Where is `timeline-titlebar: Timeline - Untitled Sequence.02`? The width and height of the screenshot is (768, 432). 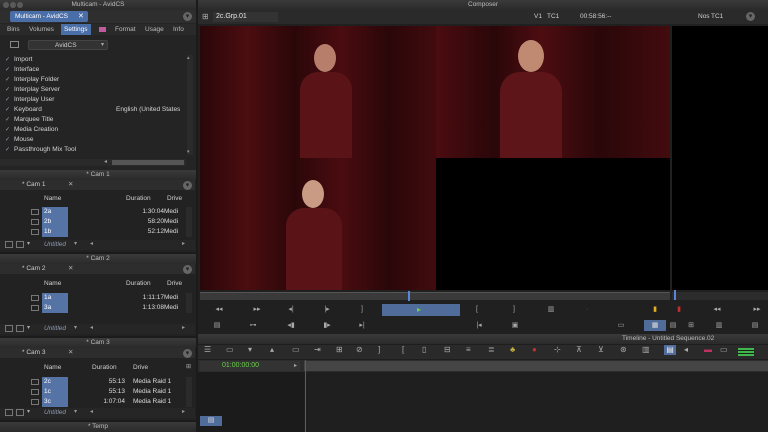 timeline-titlebar: Timeline - Untitled Sequence.02 is located at coordinates (483, 339).